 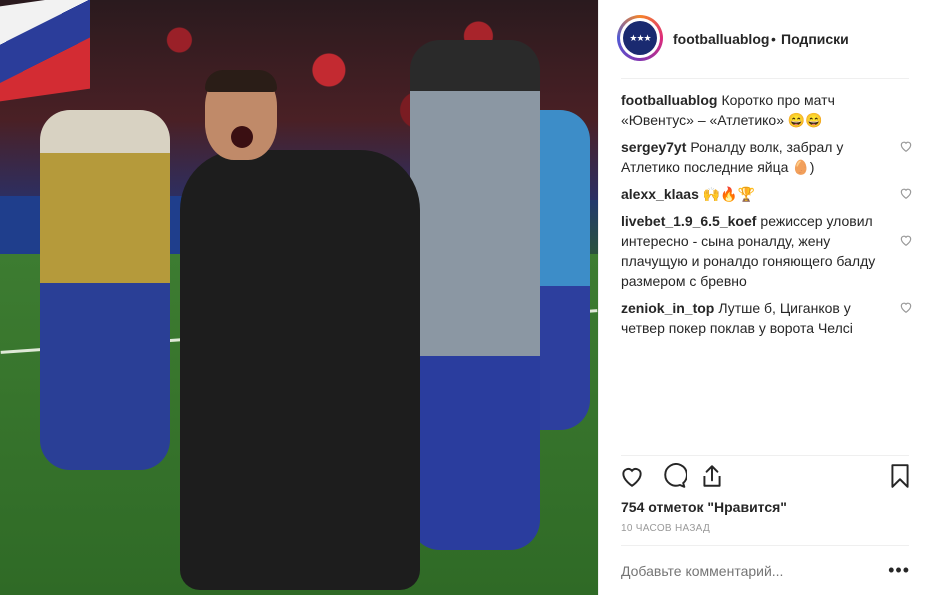 I want to click on comment-text: 🙌🔥🏆, so click(x=729, y=194).